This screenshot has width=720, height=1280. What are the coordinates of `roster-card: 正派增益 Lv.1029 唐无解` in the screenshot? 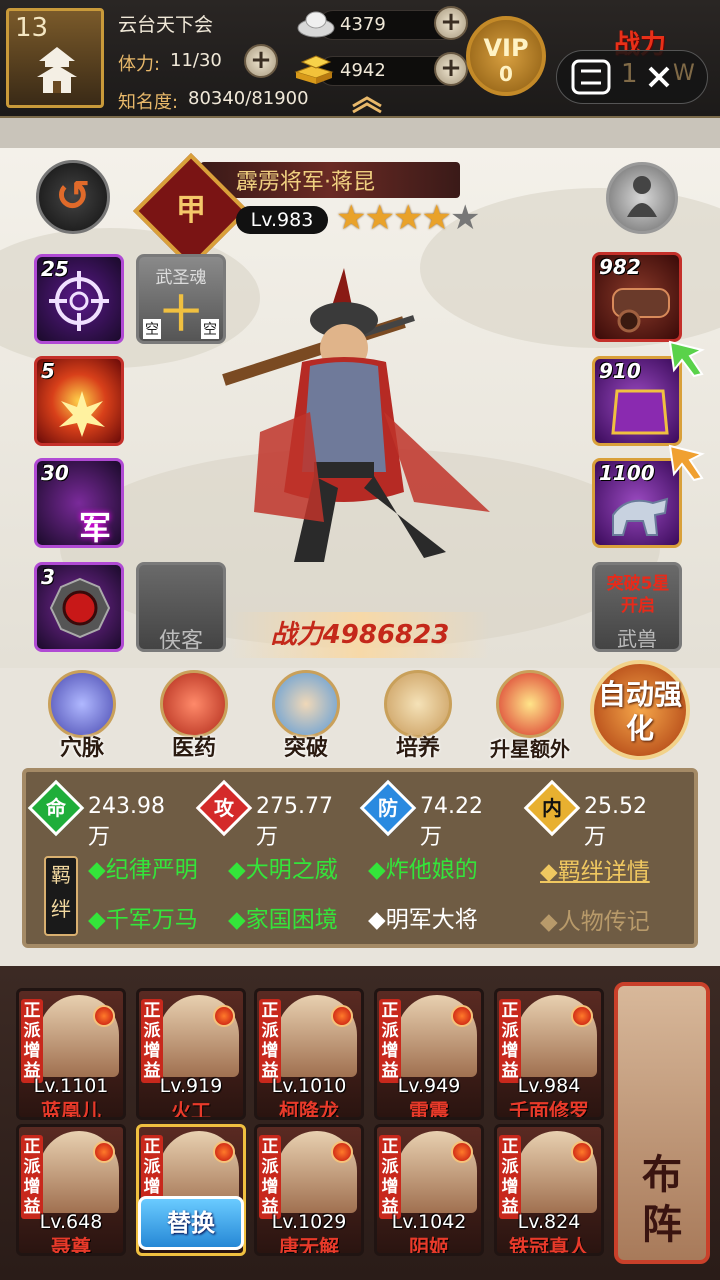 It's located at (309, 1190).